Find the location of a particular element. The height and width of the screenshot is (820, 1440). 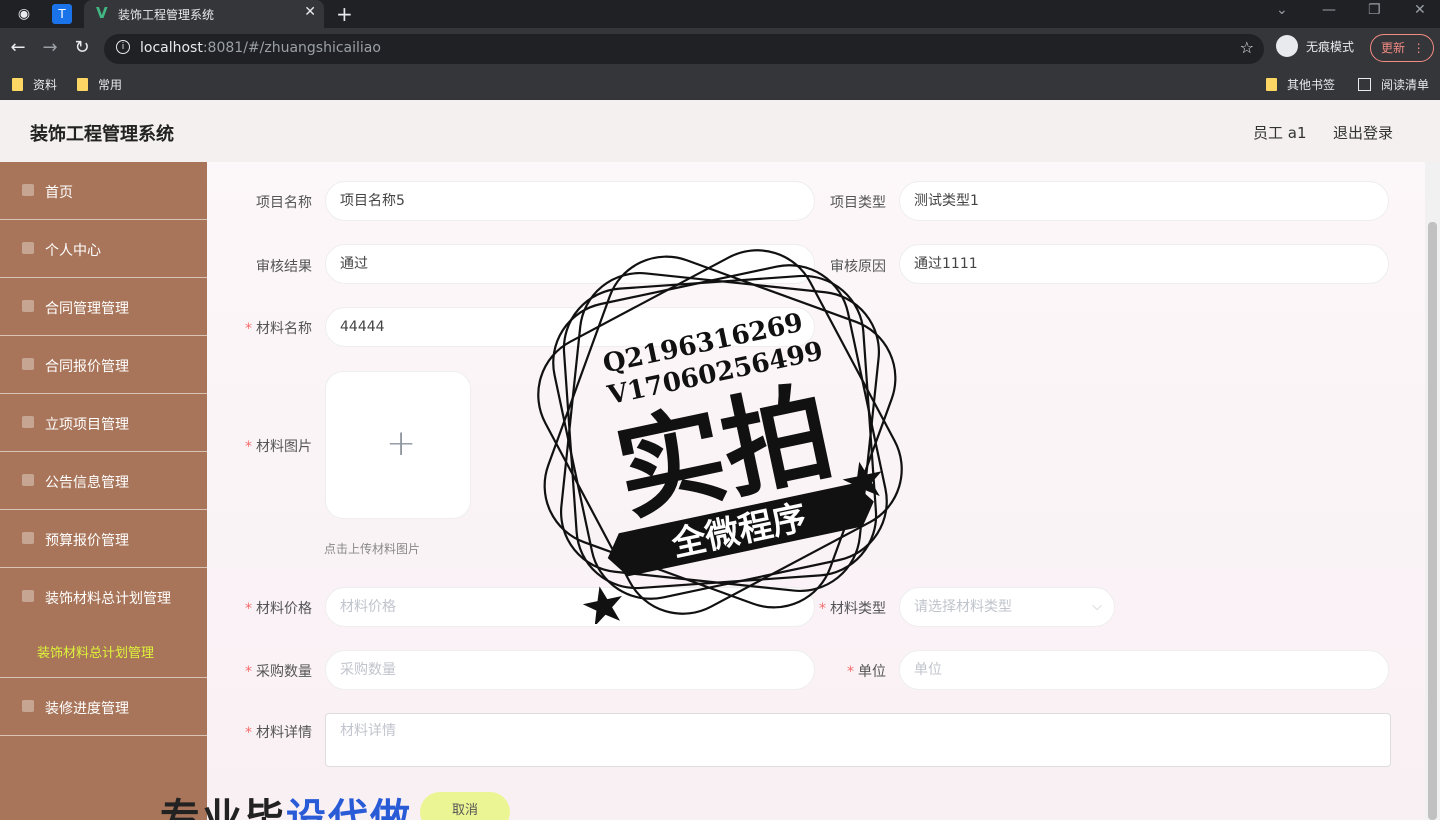

incognito-icon is located at coordinates (1287, 46).